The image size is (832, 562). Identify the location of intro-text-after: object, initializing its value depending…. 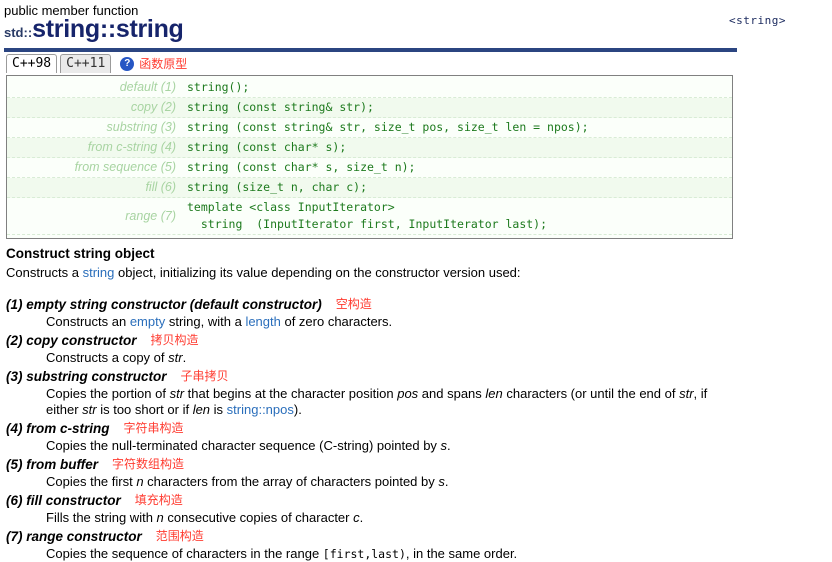
(317, 272).